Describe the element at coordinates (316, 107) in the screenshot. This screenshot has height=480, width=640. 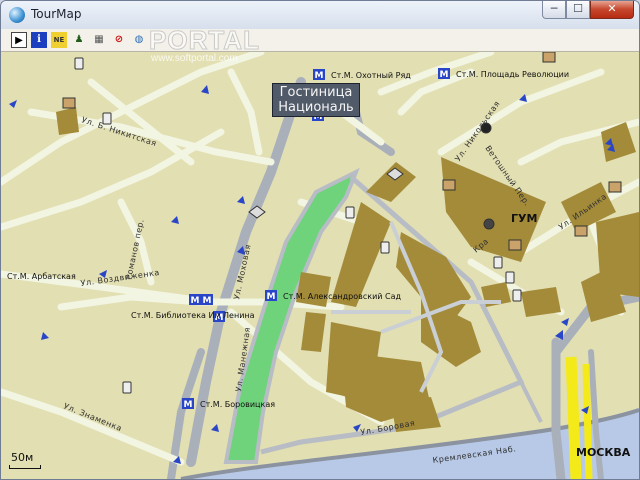
I see `hotel-name-line2: Националь` at that location.